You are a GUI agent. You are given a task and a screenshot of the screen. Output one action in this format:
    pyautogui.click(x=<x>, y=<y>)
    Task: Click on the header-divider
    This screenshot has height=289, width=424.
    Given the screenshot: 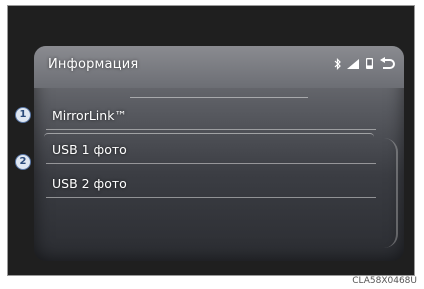 What is the action you would take?
    pyautogui.click(x=219, y=97)
    